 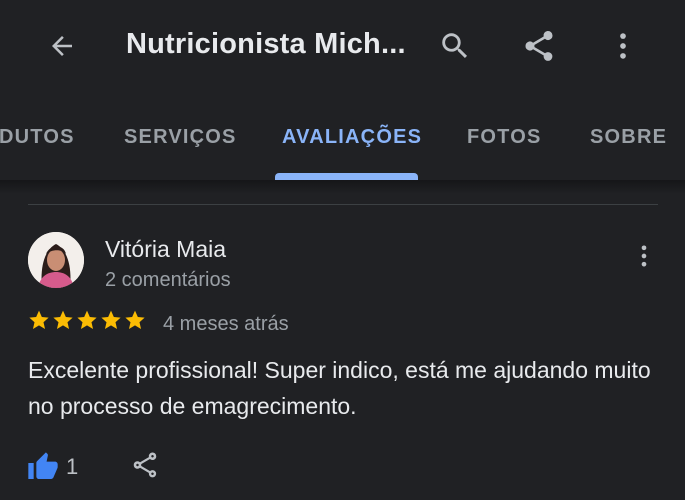 What do you see at coordinates (165, 249) in the screenshot?
I see `reviewer-name: Vitória Maia` at bounding box center [165, 249].